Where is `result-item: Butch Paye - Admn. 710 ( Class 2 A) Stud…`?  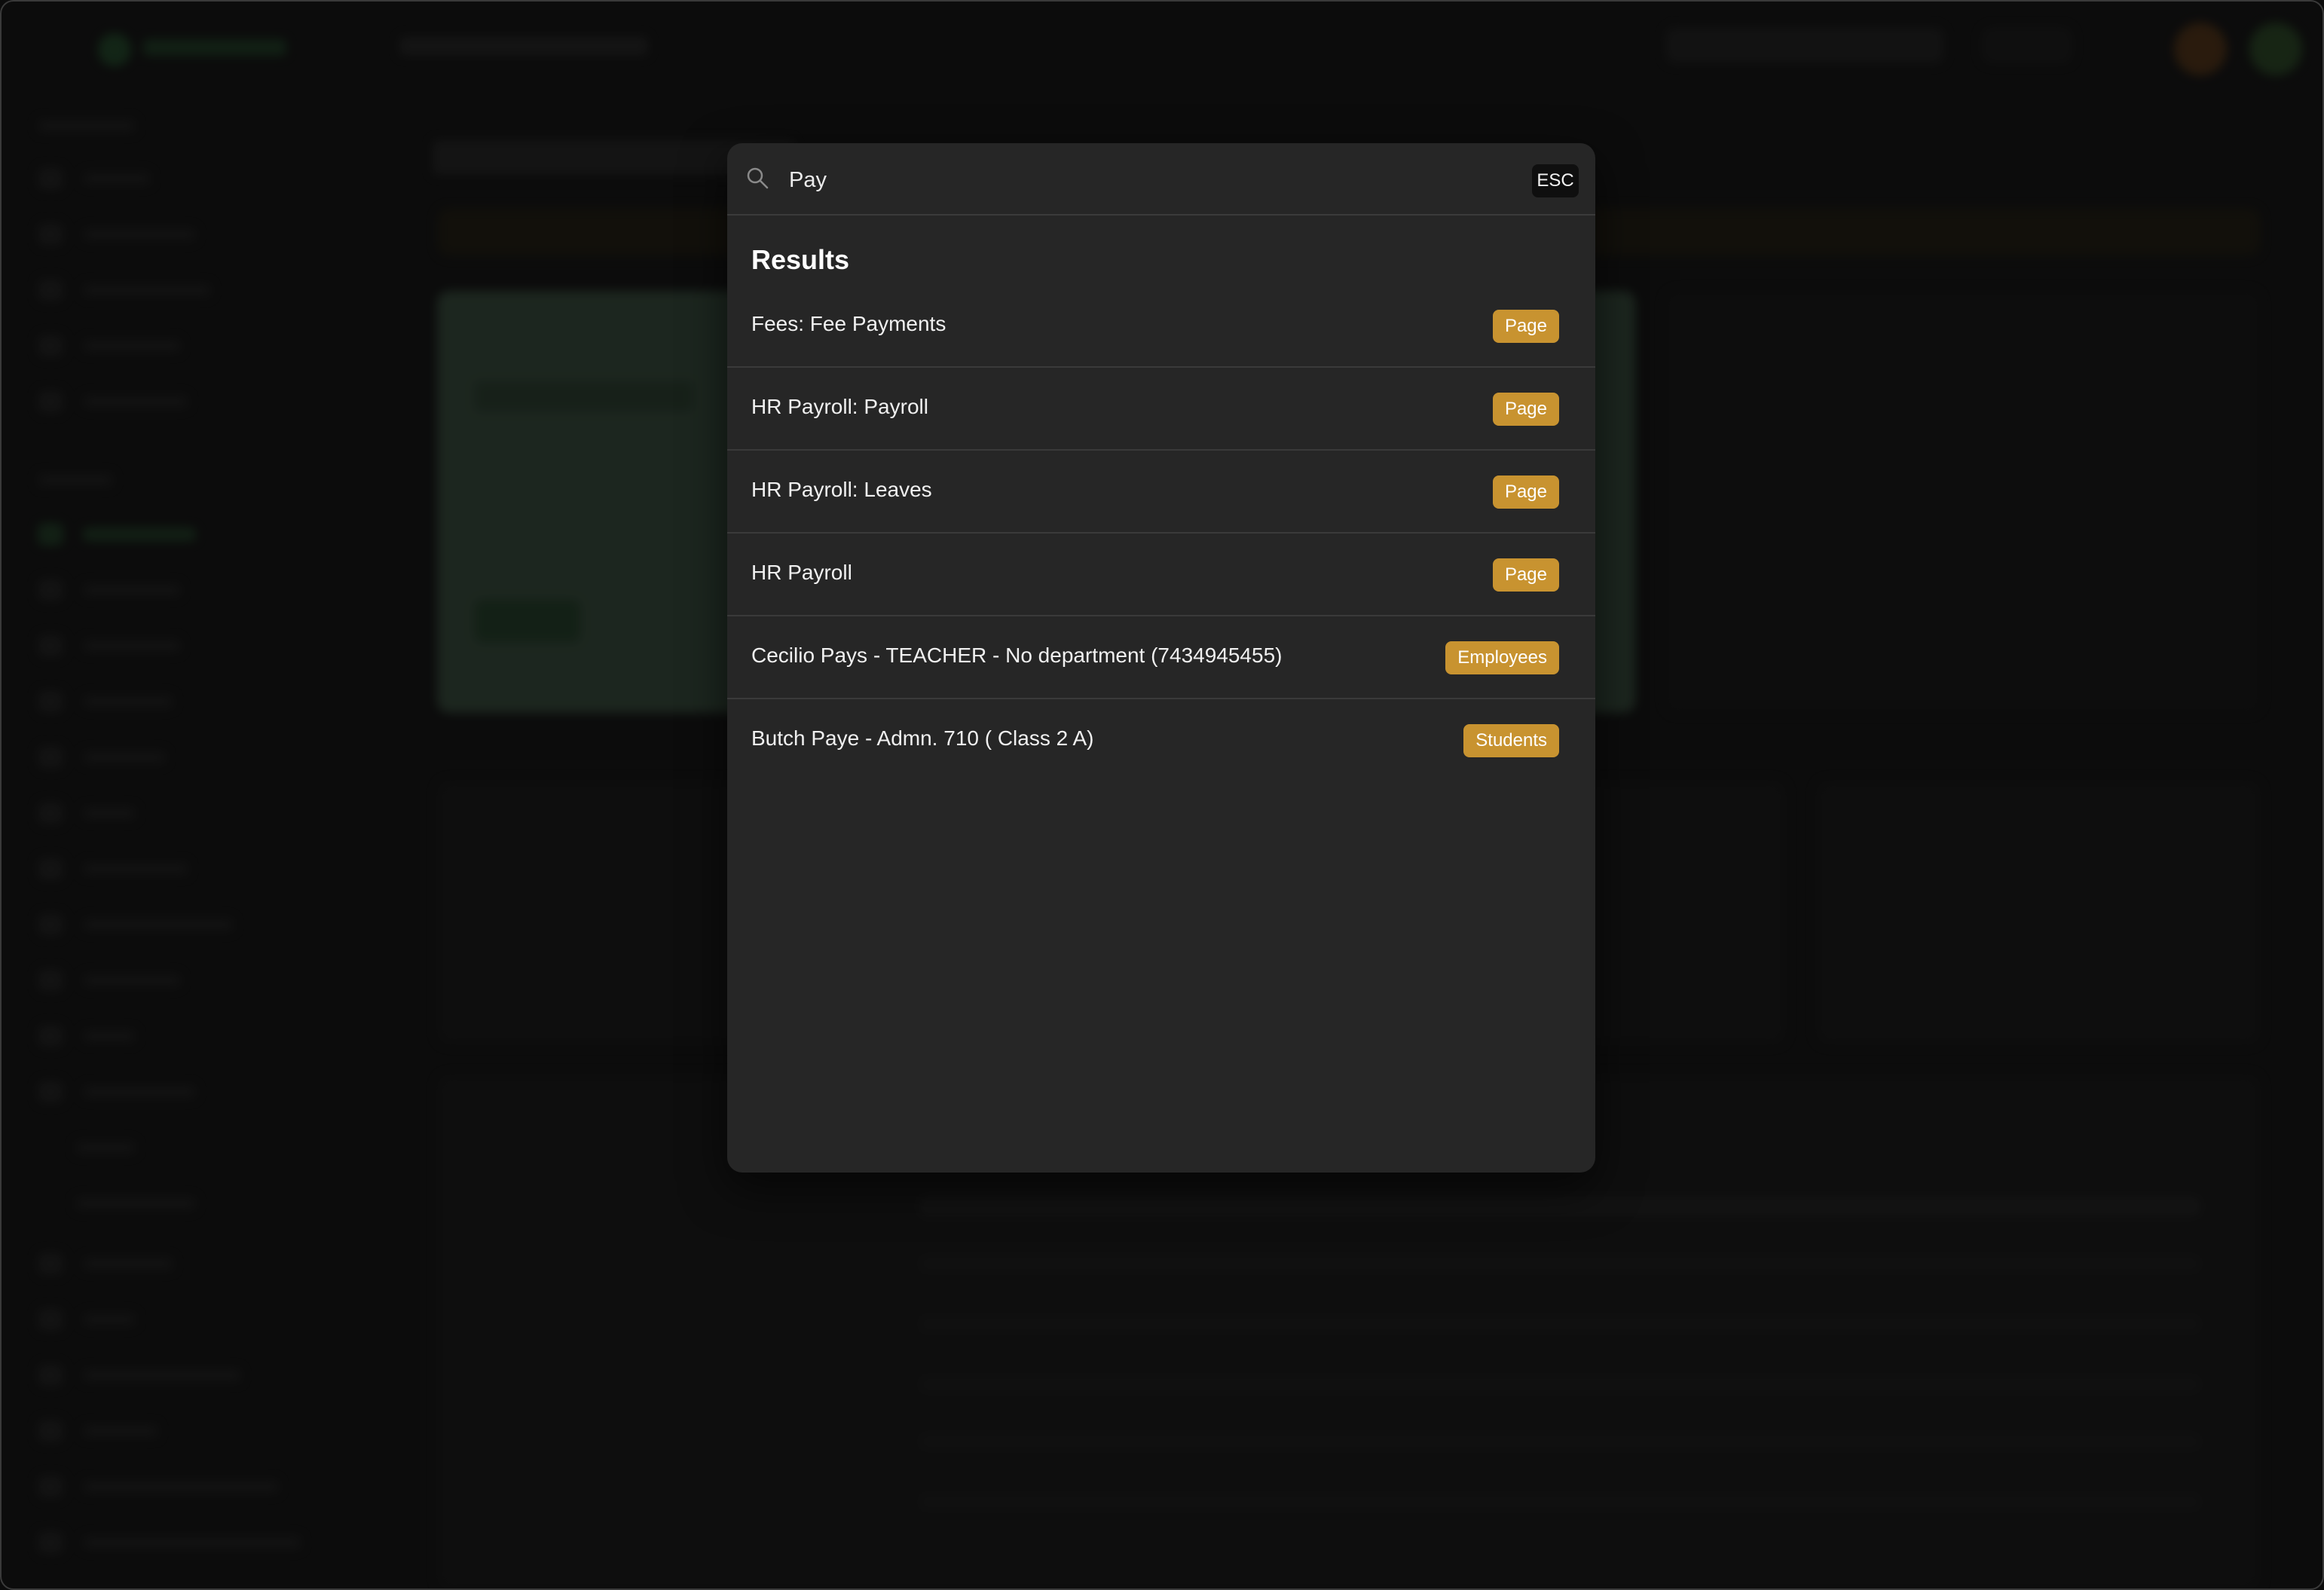
result-item: Butch Paye - Admn. 710 ( Class 2 A) Stud… is located at coordinates (1161, 740).